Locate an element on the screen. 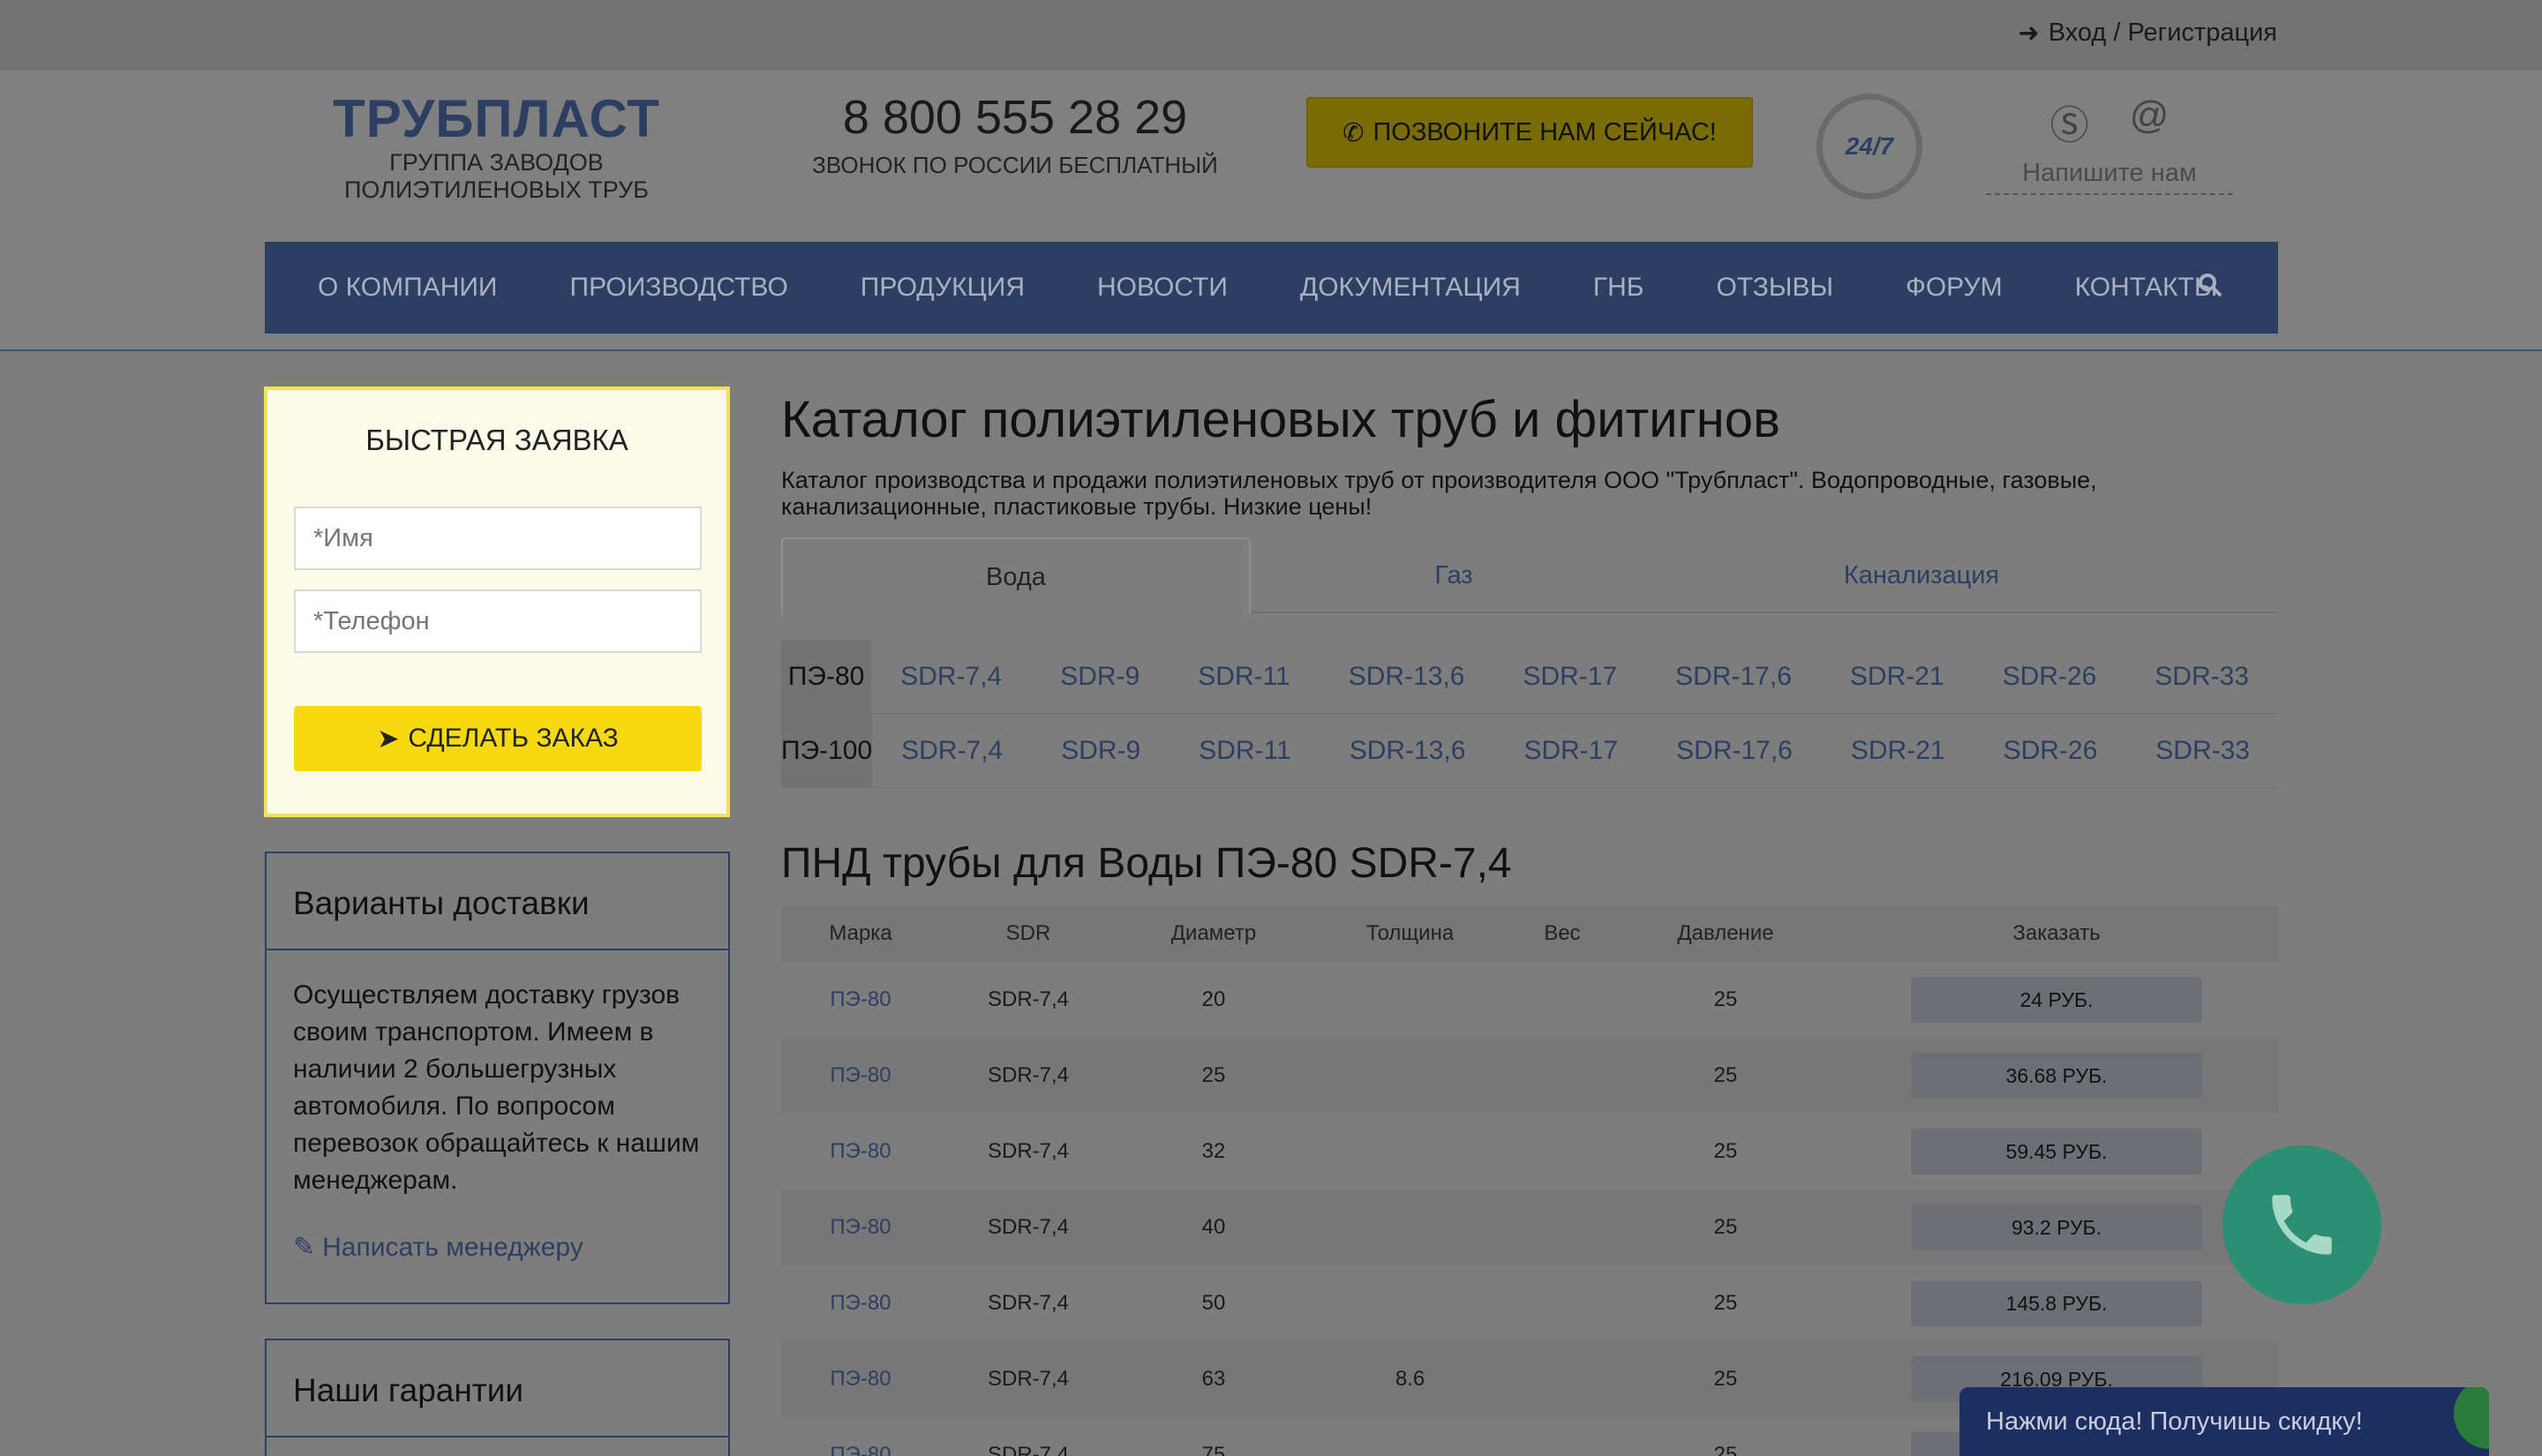 Image resolution: width=2542 pixels, height=1456 pixels. phone-number: 8 800 555 28 29 is located at coordinates (1015, 117).